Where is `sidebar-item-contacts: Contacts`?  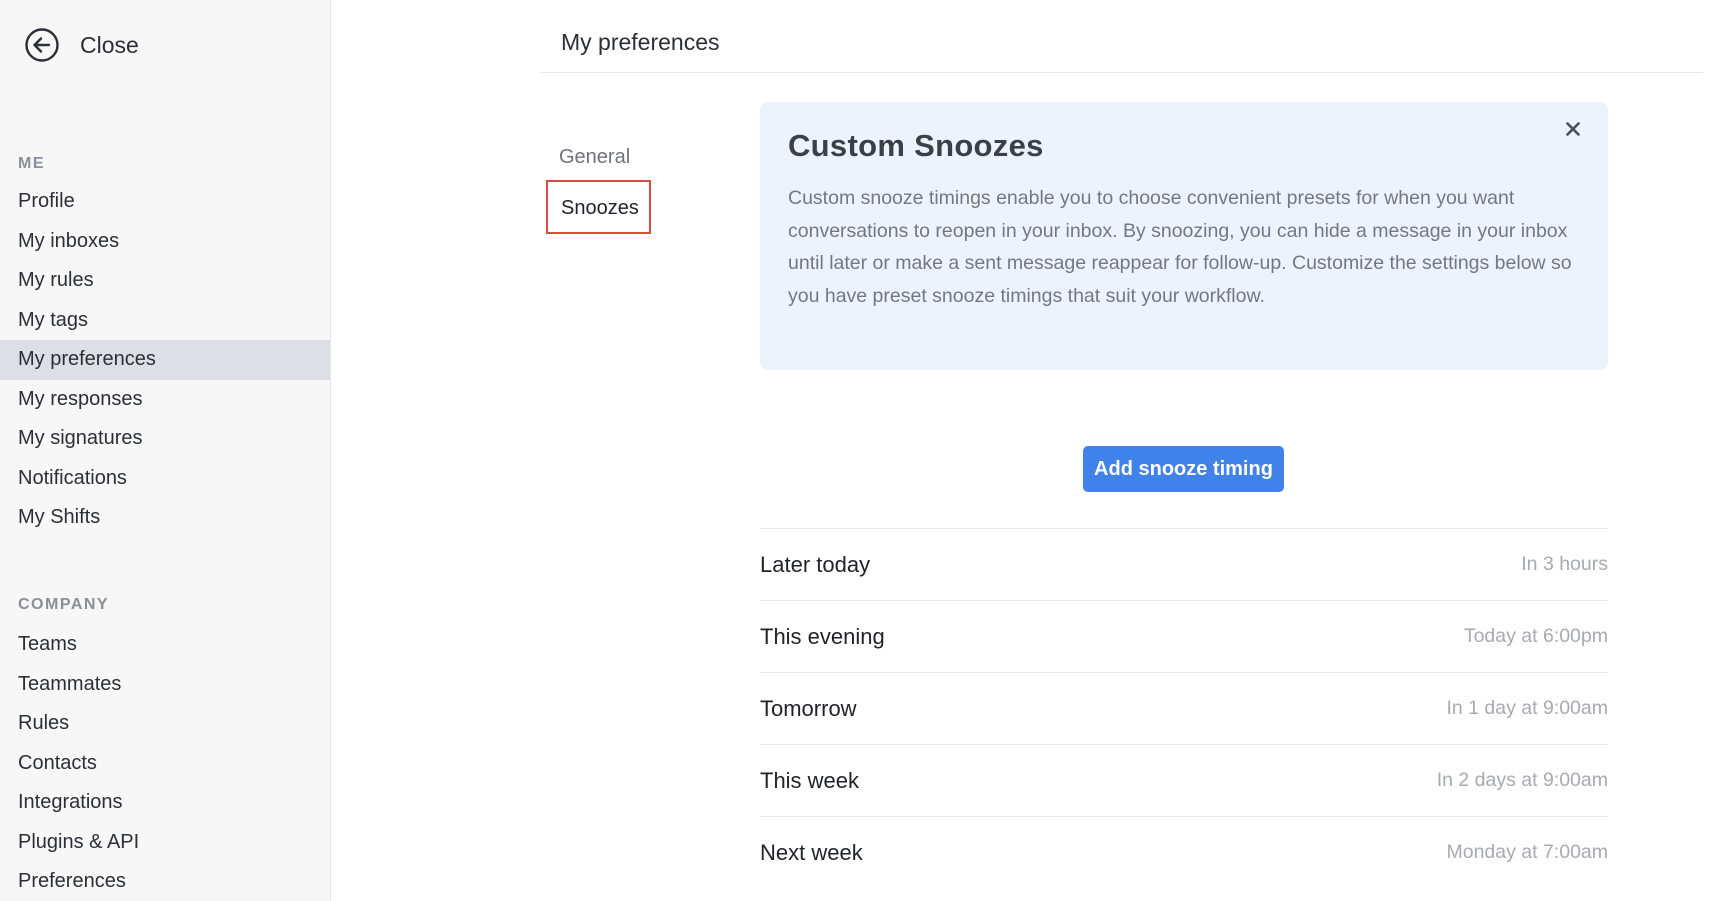
sidebar-item-contacts: Contacts is located at coordinates (165, 764).